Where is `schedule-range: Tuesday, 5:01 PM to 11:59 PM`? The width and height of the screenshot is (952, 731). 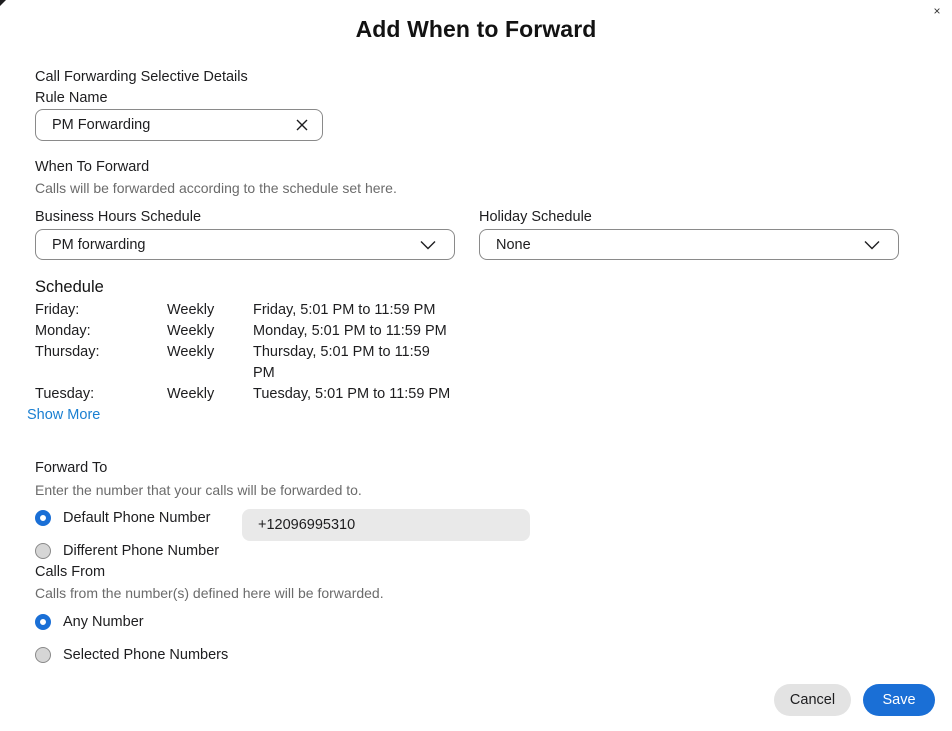
schedule-range: Tuesday, 5:01 PM to 11:59 PM is located at coordinates (352, 394).